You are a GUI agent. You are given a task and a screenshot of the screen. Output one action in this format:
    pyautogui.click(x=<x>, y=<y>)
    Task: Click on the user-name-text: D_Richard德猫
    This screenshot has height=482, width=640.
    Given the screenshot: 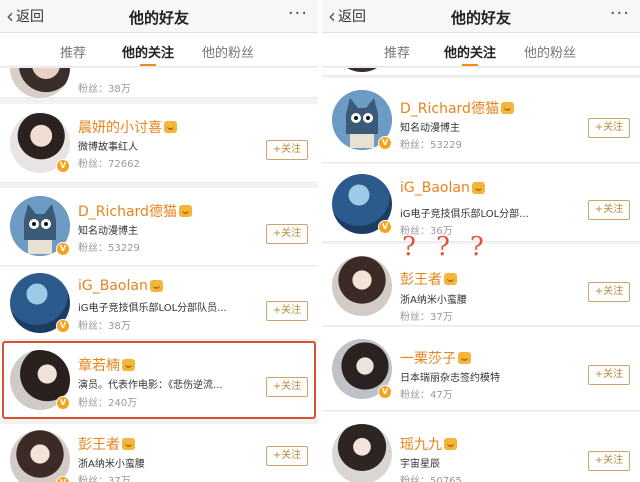 What is the action you would take?
    pyautogui.click(x=127, y=212)
    